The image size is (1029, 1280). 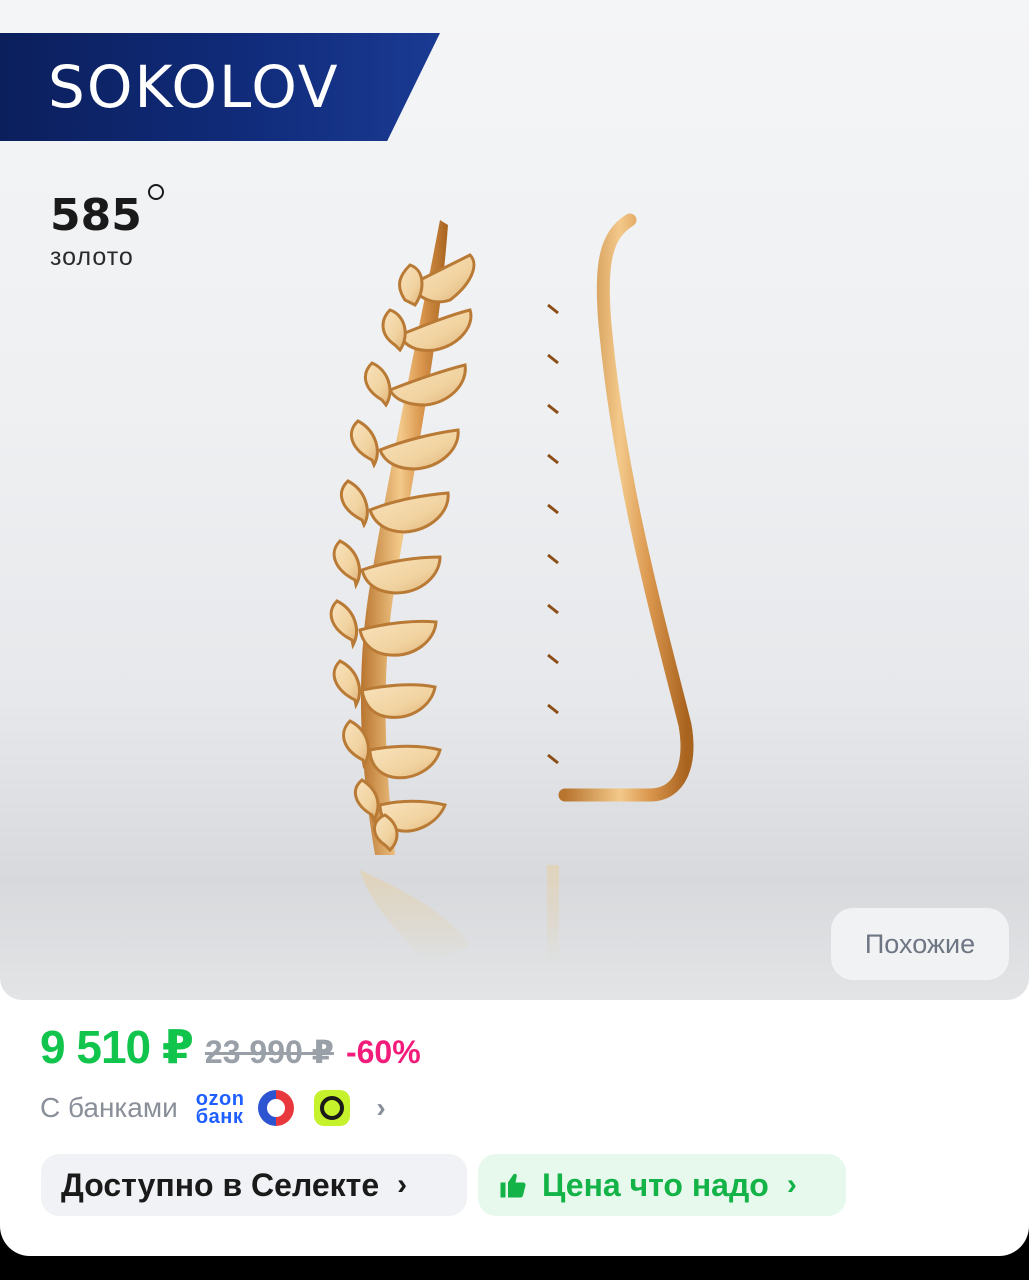 What do you see at coordinates (155, 192) in the screenshot?
I see `degree-icon` at bounding box center [155, 192].